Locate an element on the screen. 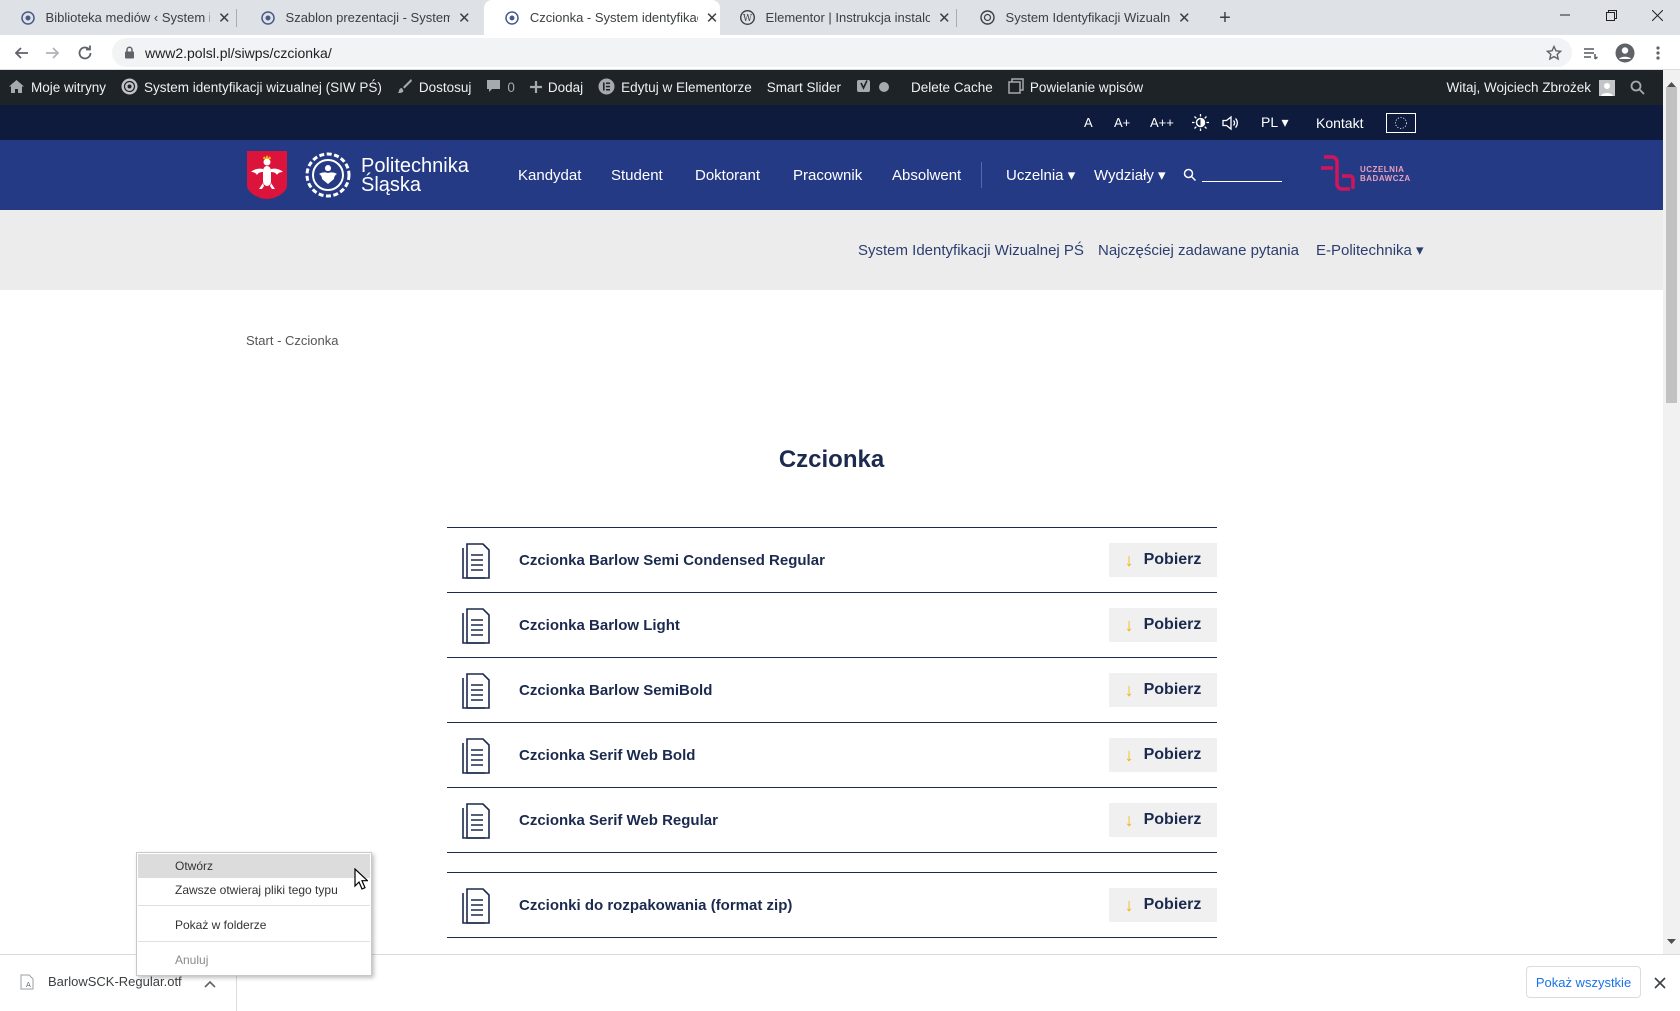  tab-divider is located at coordinates (236, 18).